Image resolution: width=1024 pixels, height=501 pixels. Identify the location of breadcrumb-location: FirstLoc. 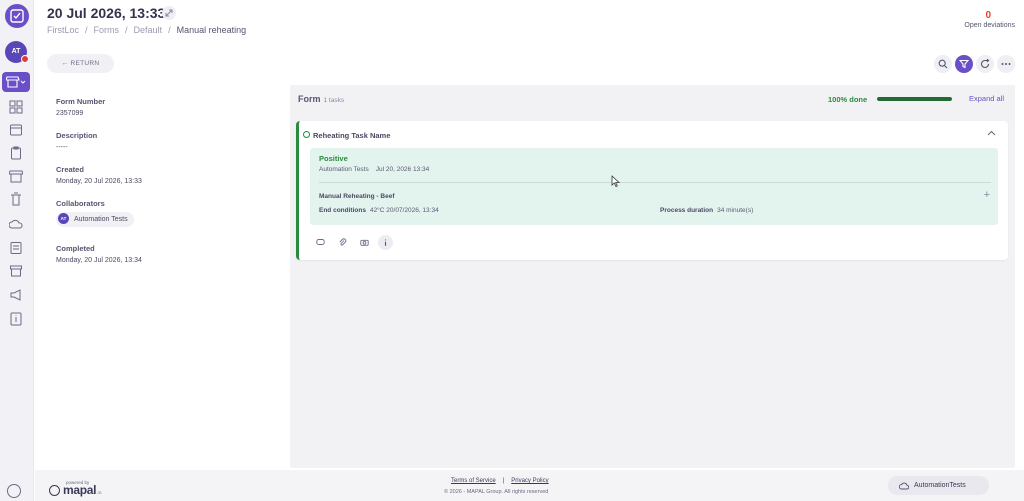
(63, 30).